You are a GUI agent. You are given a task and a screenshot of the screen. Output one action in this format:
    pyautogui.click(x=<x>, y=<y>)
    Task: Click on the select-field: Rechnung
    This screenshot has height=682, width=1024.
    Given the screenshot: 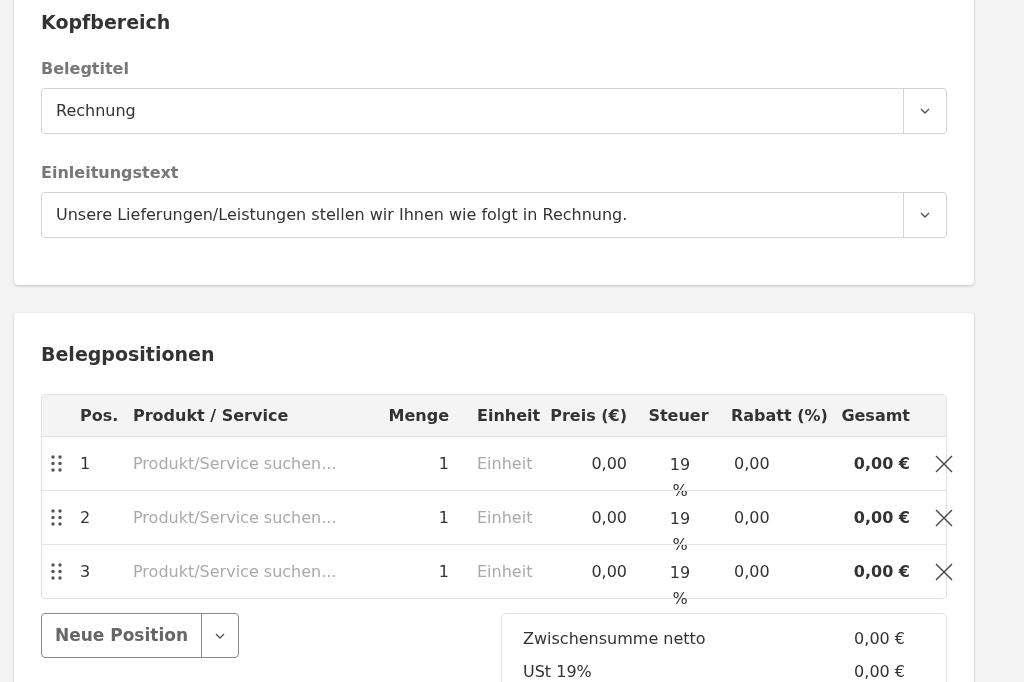 What is the action you would take?
    pyautogui.click(x=494, y=111)
    